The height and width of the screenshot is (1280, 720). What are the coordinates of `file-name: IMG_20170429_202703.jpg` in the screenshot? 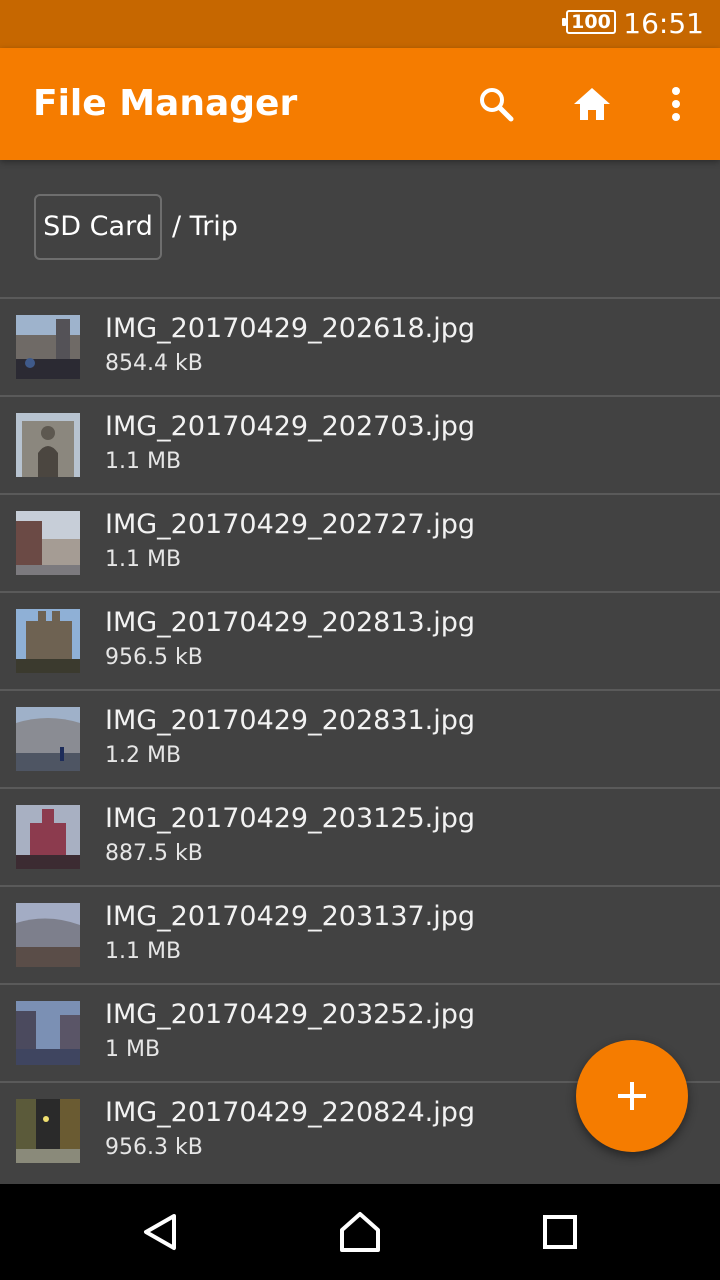 It's located at (290, 426).